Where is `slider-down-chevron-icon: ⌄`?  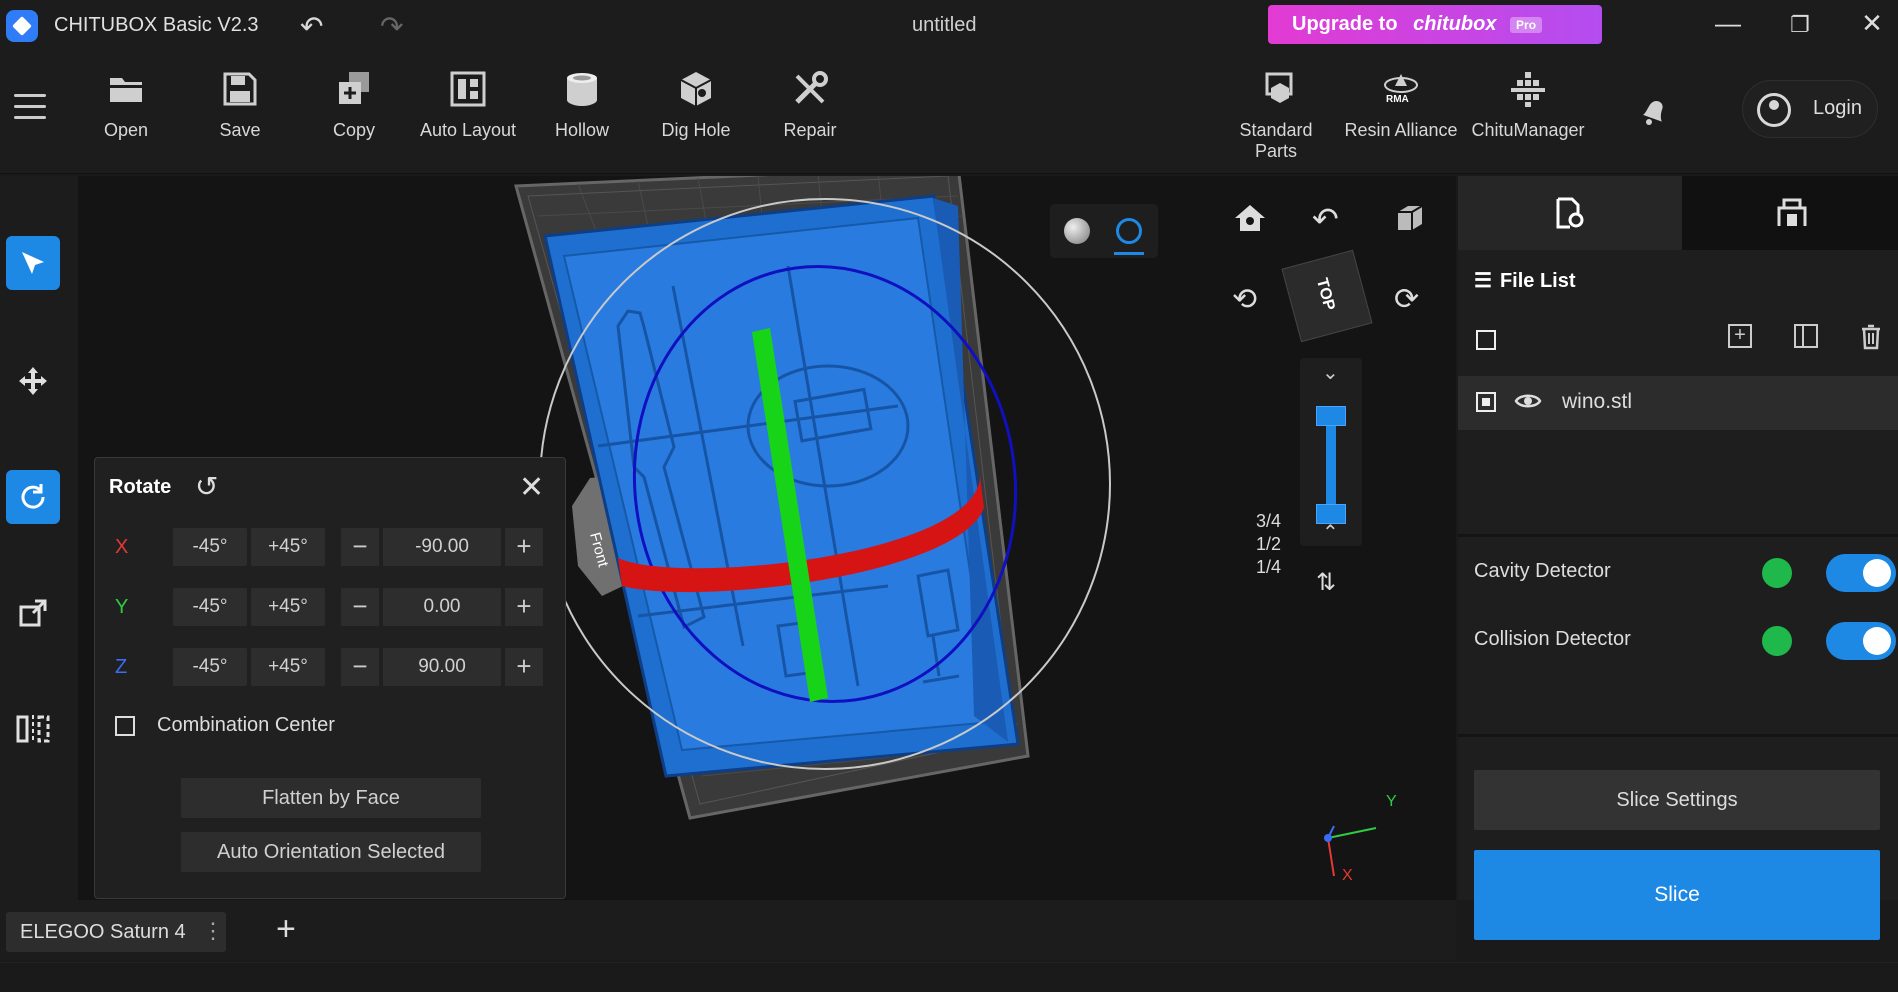
slider-down-chevron-icon: ⌄ is located at coordinates (1330, 372).